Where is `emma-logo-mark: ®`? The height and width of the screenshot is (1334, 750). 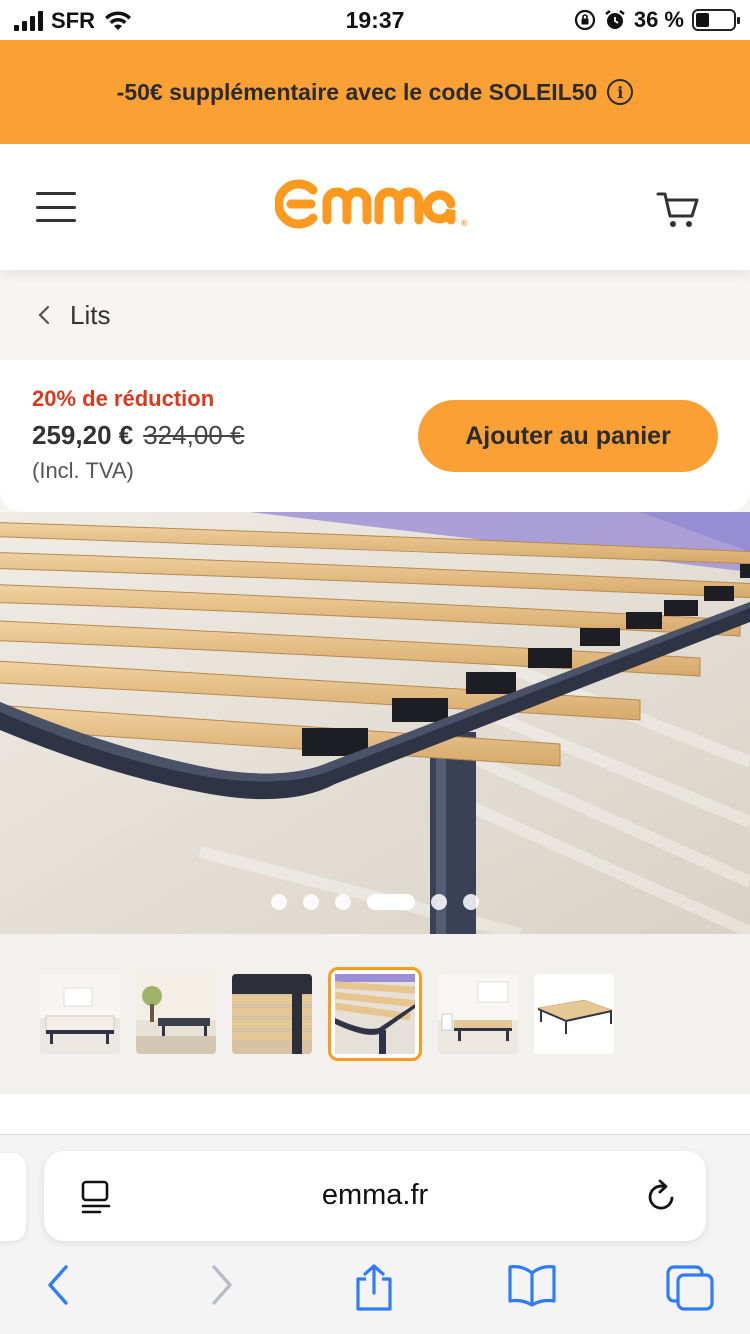
emma-logo-mark: ® is located at coordinates (371, 204).